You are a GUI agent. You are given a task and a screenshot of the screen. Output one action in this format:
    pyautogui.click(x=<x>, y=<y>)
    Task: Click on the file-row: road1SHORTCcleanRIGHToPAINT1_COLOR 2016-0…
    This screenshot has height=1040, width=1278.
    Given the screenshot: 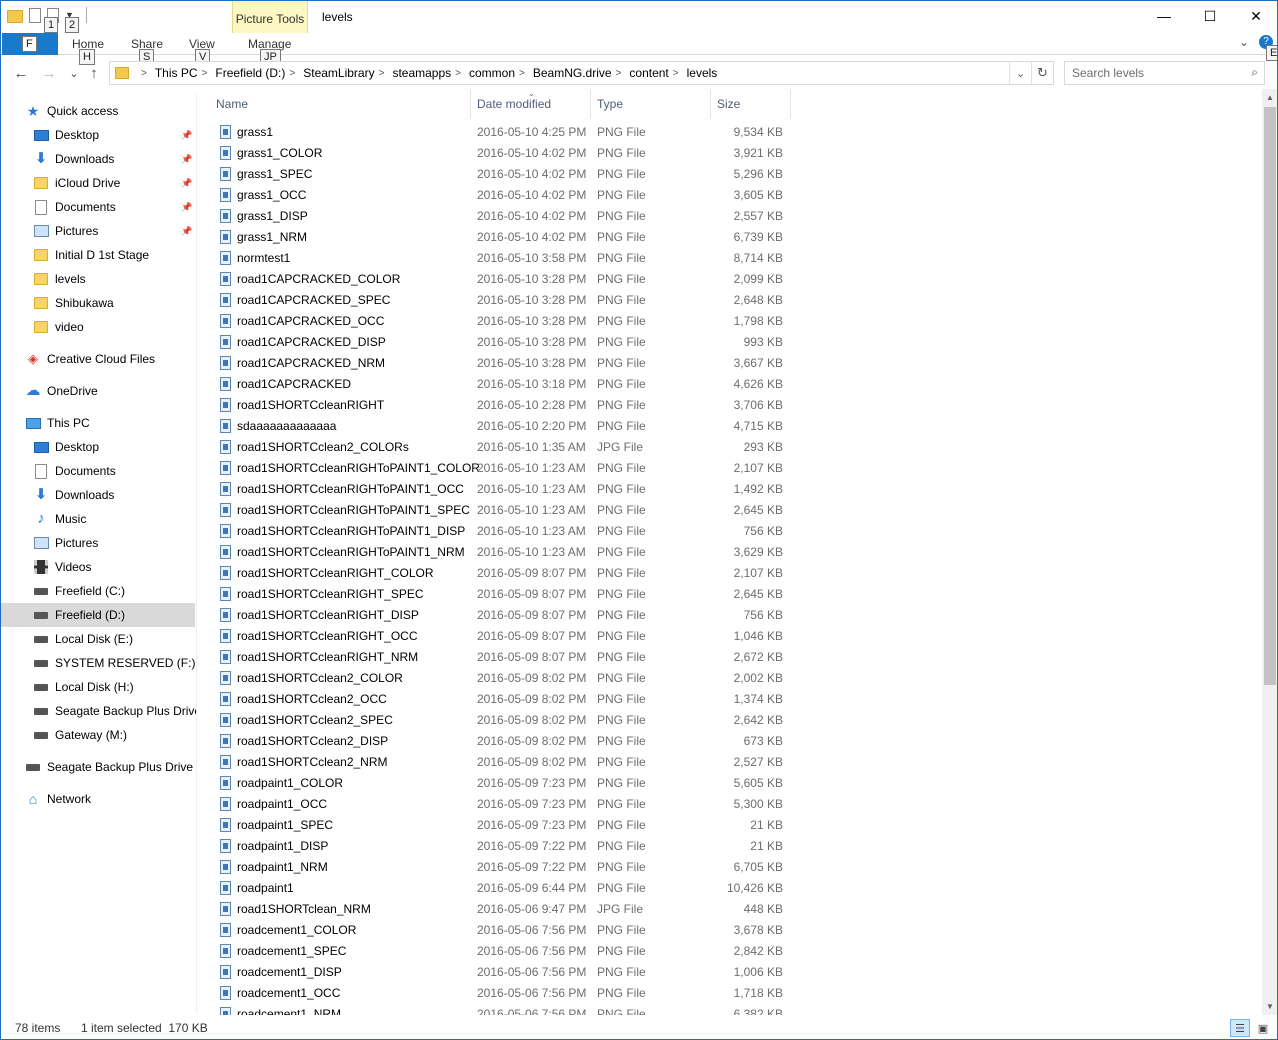 What is the action you would take?
    pyautogui.click(x=506, y=468)
    